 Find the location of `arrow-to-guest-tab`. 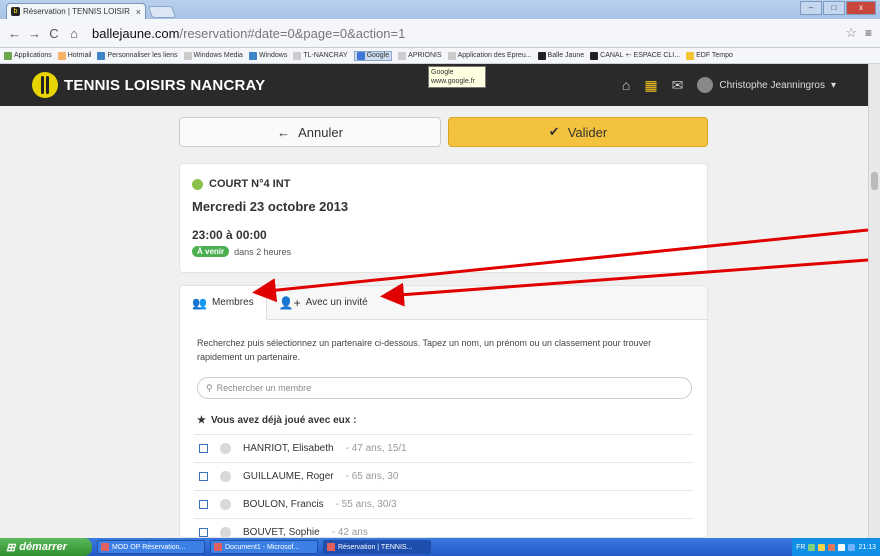

arrow-to-guest-tab is located at coordinates (624, 282).